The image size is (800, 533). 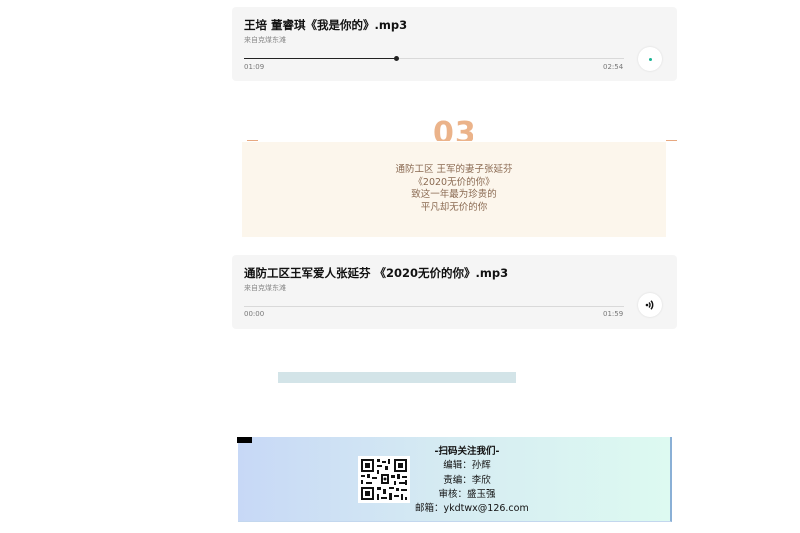 I want to click on qr-code-icon, so click(x=384, y=479).